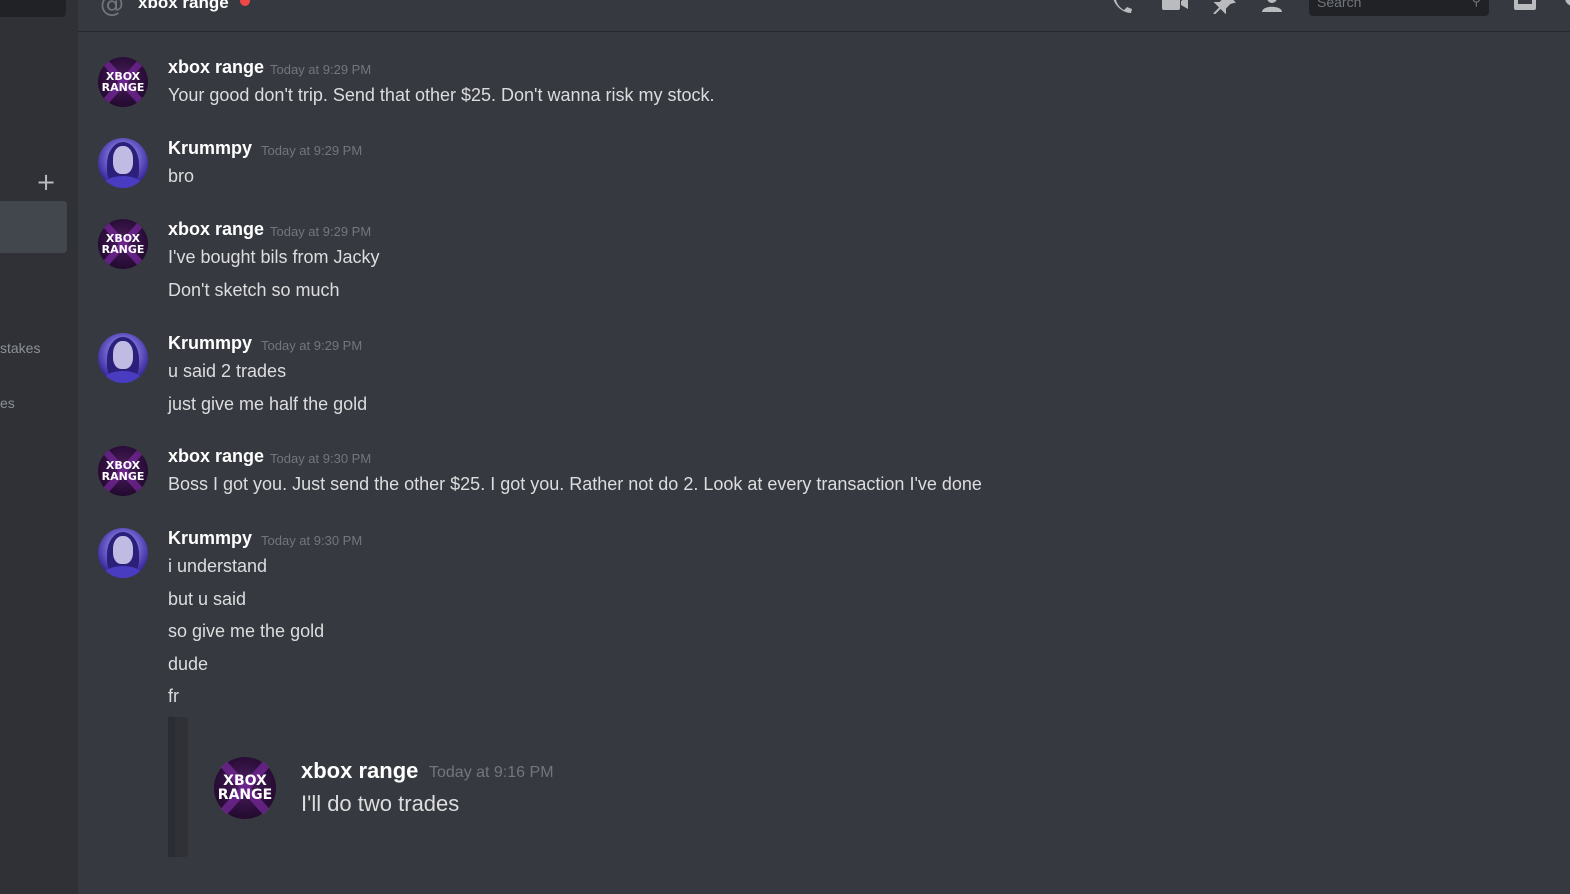 Image resolution: width=1570 pixels, height=894 pixels. I want to click on quote-block, so click(178, 787).